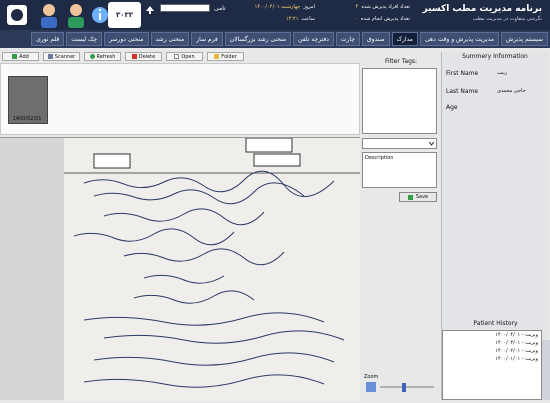 The image size is (550, 403). I want to click on info-icon, so click(100, 15).